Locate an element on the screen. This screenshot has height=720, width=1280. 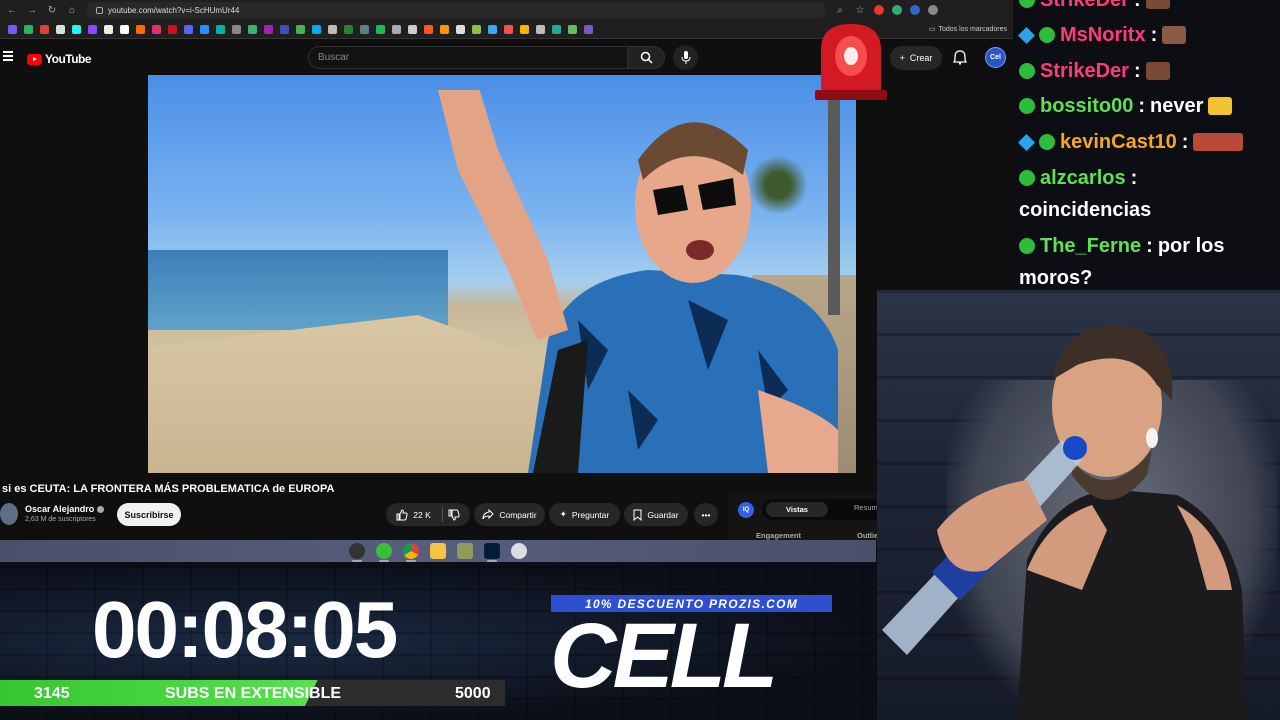
instagram-icon is located at coordinates (156, 29).